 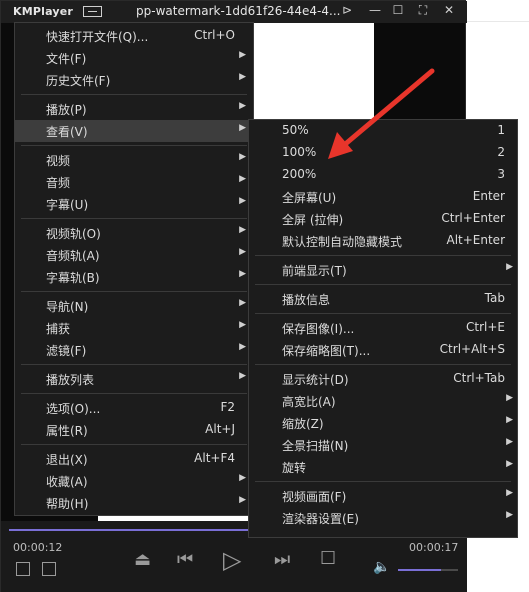 What do you see at coordinates (134, 481) in the screenshot?
I see `main-menu-item-18: 收藏(A) ▶` at bounding box center [134, 481].